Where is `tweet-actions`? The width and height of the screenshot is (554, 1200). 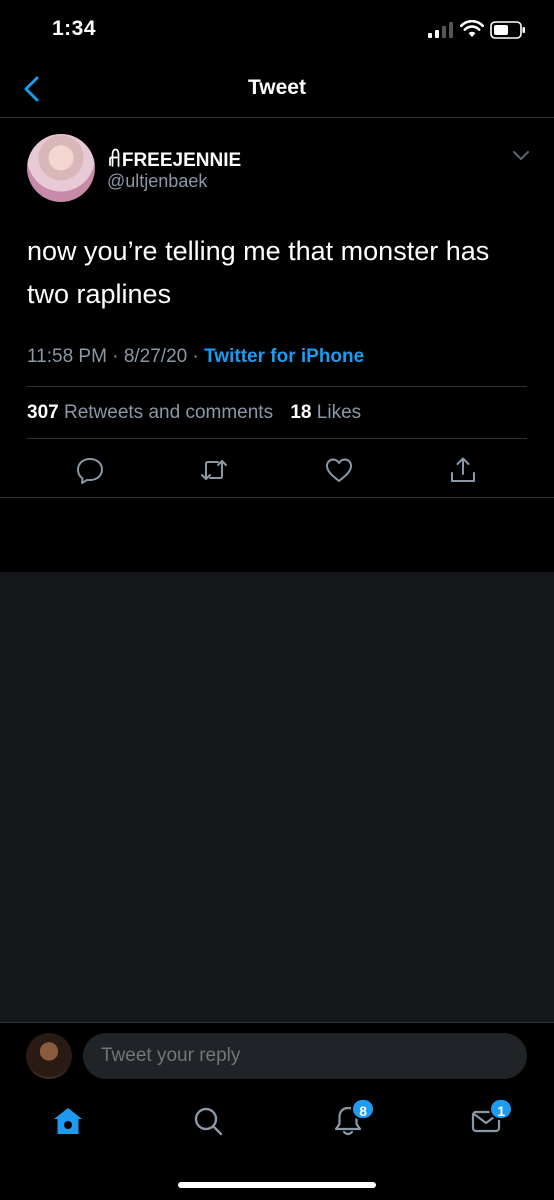 tweet-actions is located at coordinates (277, 470).